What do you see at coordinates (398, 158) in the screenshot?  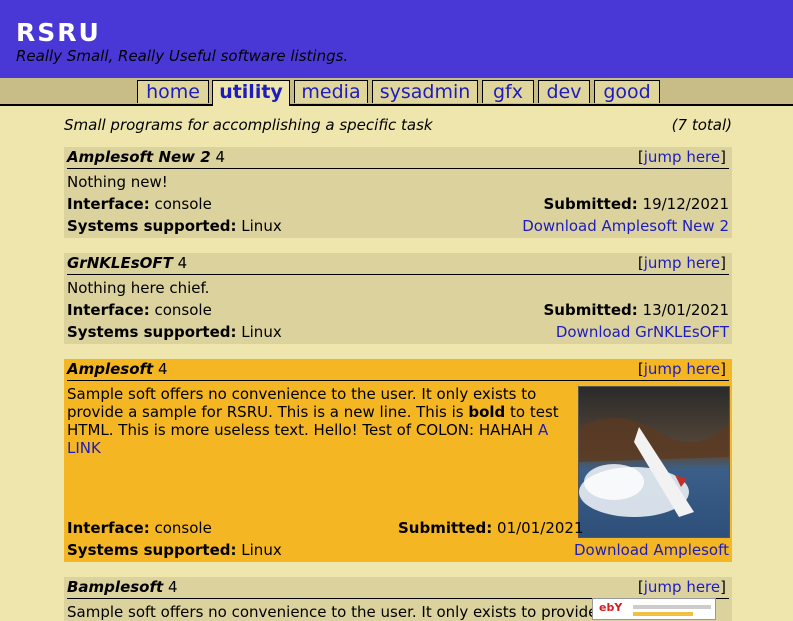 I see `entry-title-row: Amplesoft New 2 4 [jump here]` at bounding box center [398, 158].